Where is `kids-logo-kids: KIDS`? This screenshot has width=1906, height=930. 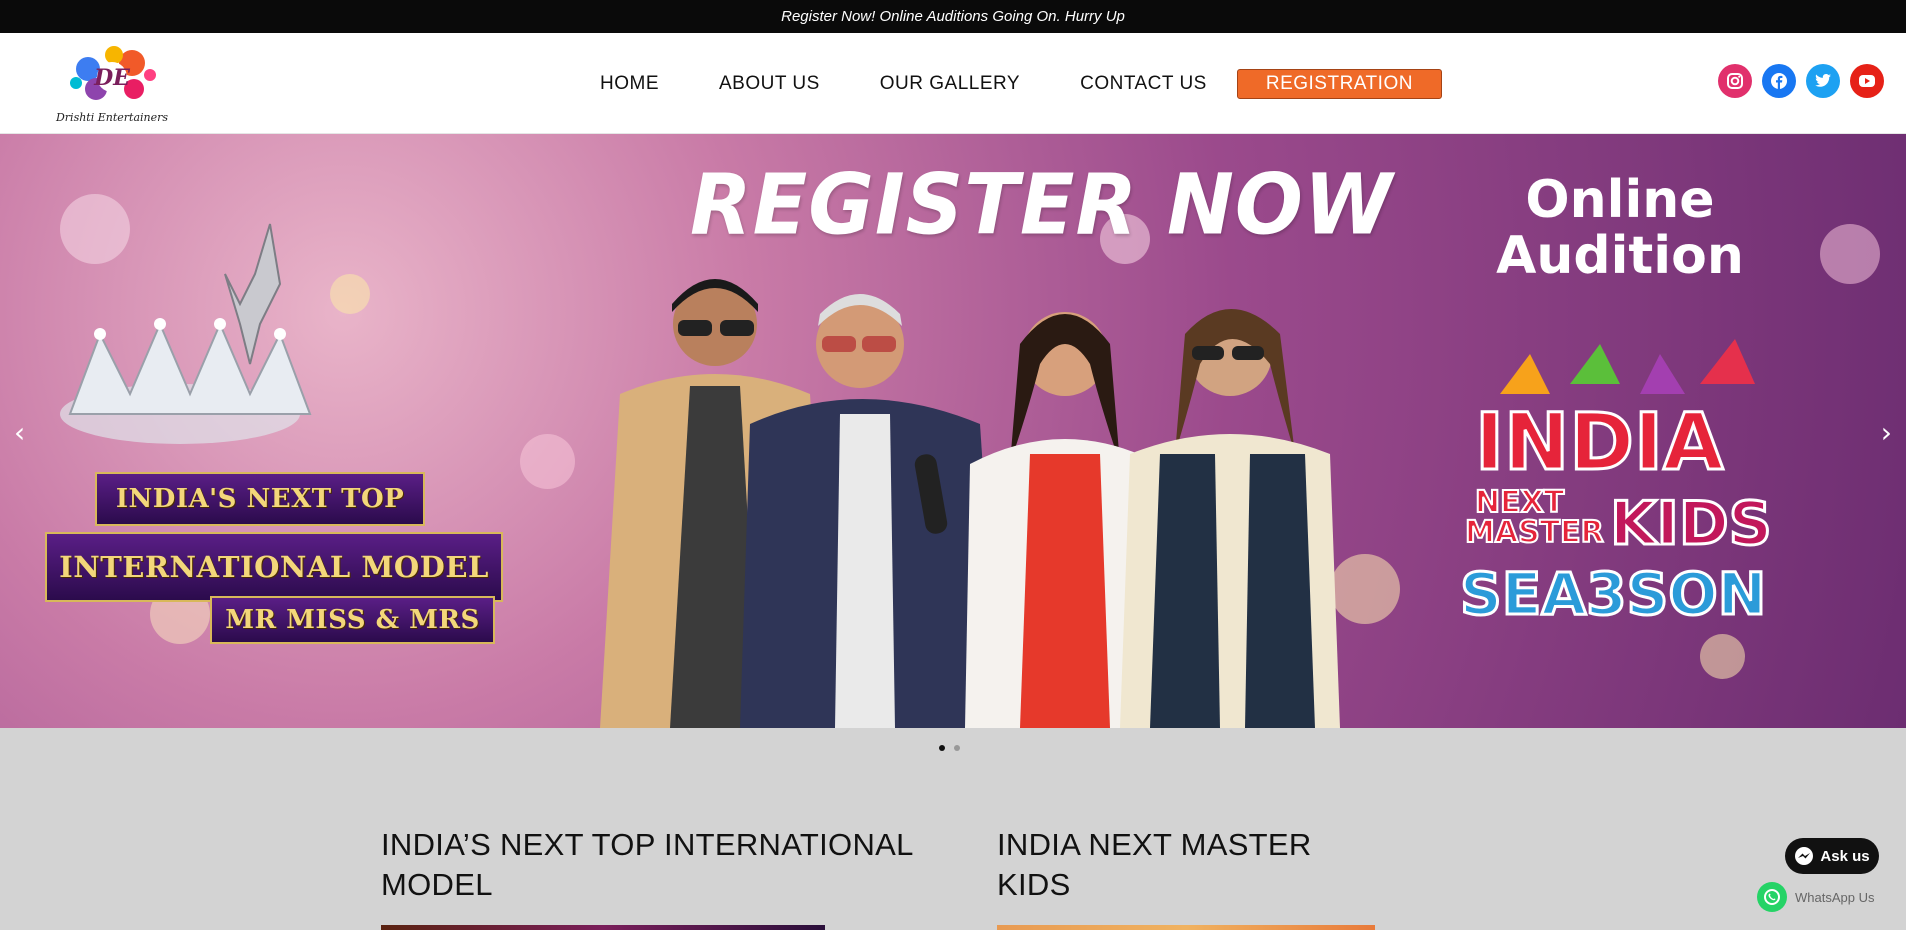
kids-logo-kids: KIDS is located at coordinates (1691, 524).